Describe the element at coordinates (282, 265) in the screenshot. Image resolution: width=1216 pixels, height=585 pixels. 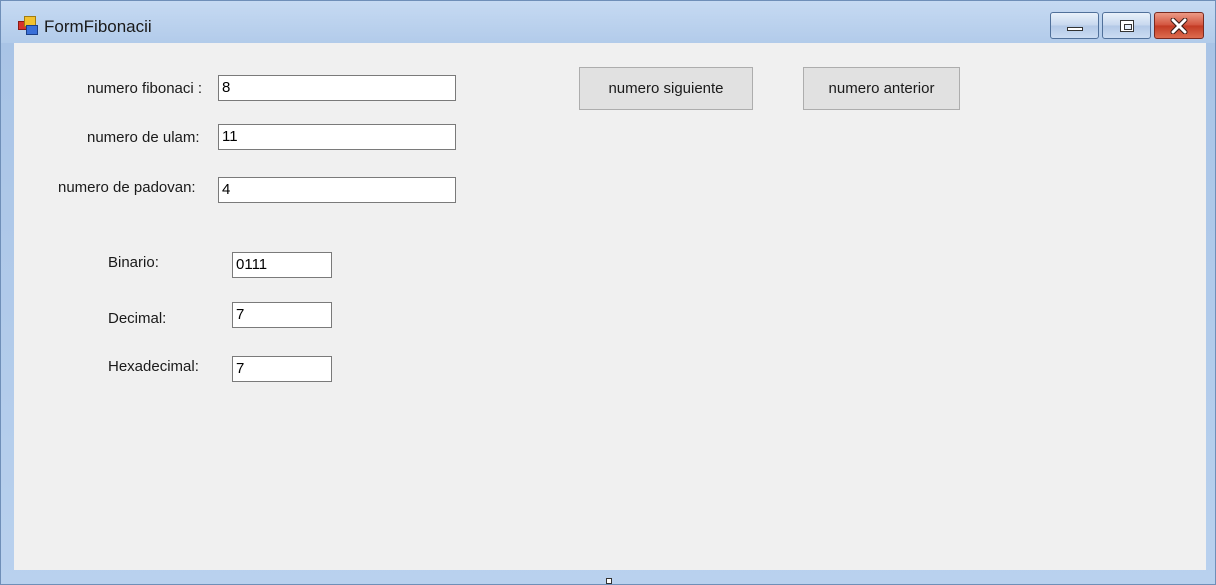
I see `binario-input: 0111` at that location.